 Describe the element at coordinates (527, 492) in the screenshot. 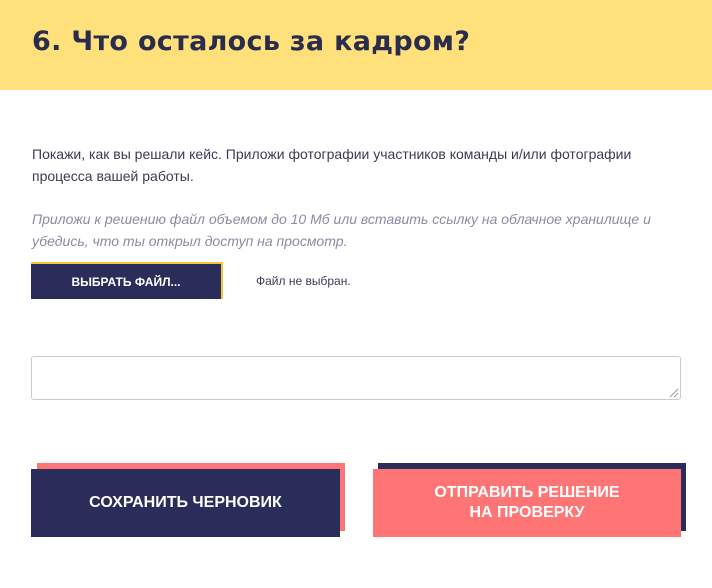

I see `submit-label-line1: ОТПРАВИТЬ РЕШЕНИЕ` at that location.